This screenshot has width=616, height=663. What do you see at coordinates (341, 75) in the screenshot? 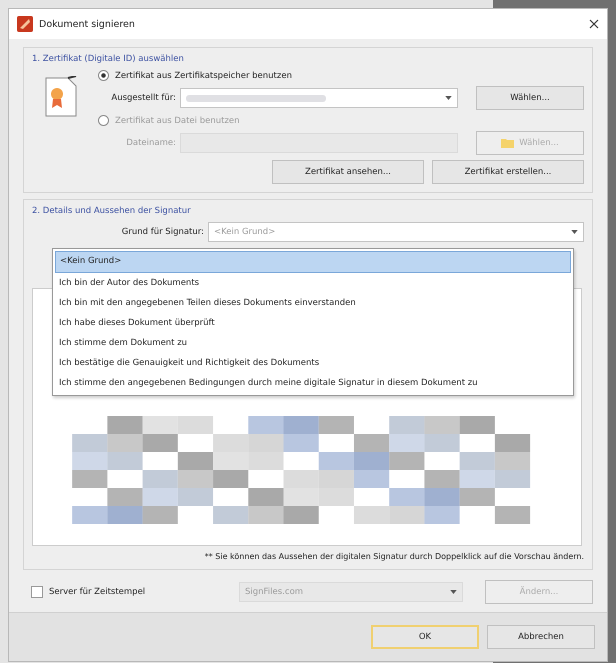
I see `radio-option: Zertifikat aus Zertifikatspeicher benutzen` at bounding box center [341, 75].